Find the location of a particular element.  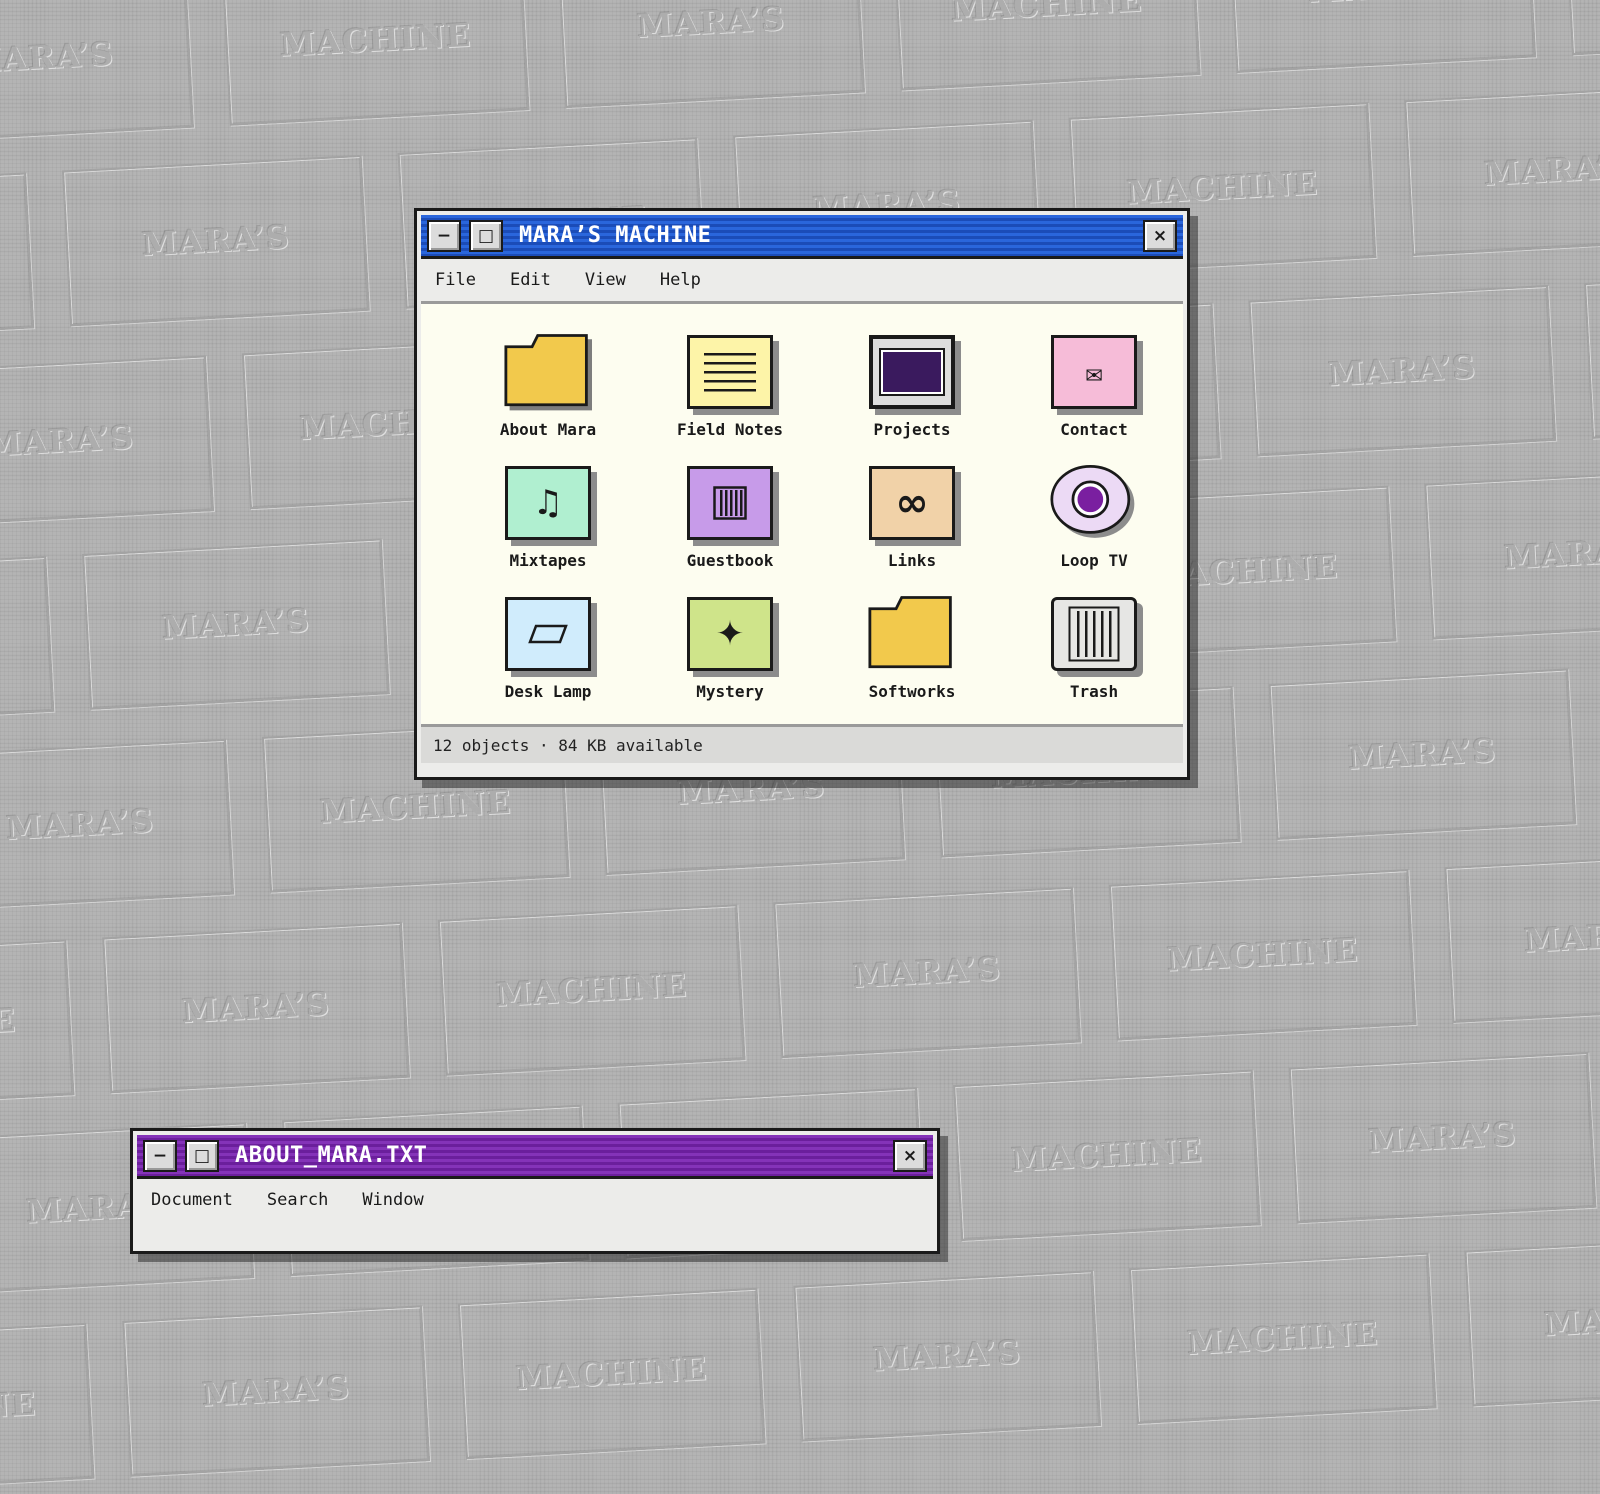

music-note-icon: ♫ is located at coordinates (548, 503).